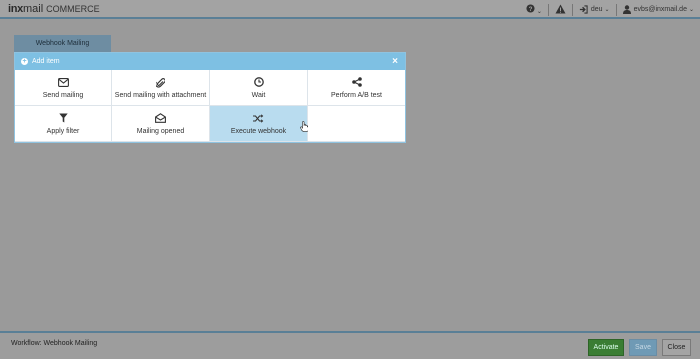 The height and width of the screenshot is (359, 700). Describe the element at coordinates (356, 95) in the screenshot. I see `item-label: Perform A/B test` at that location.